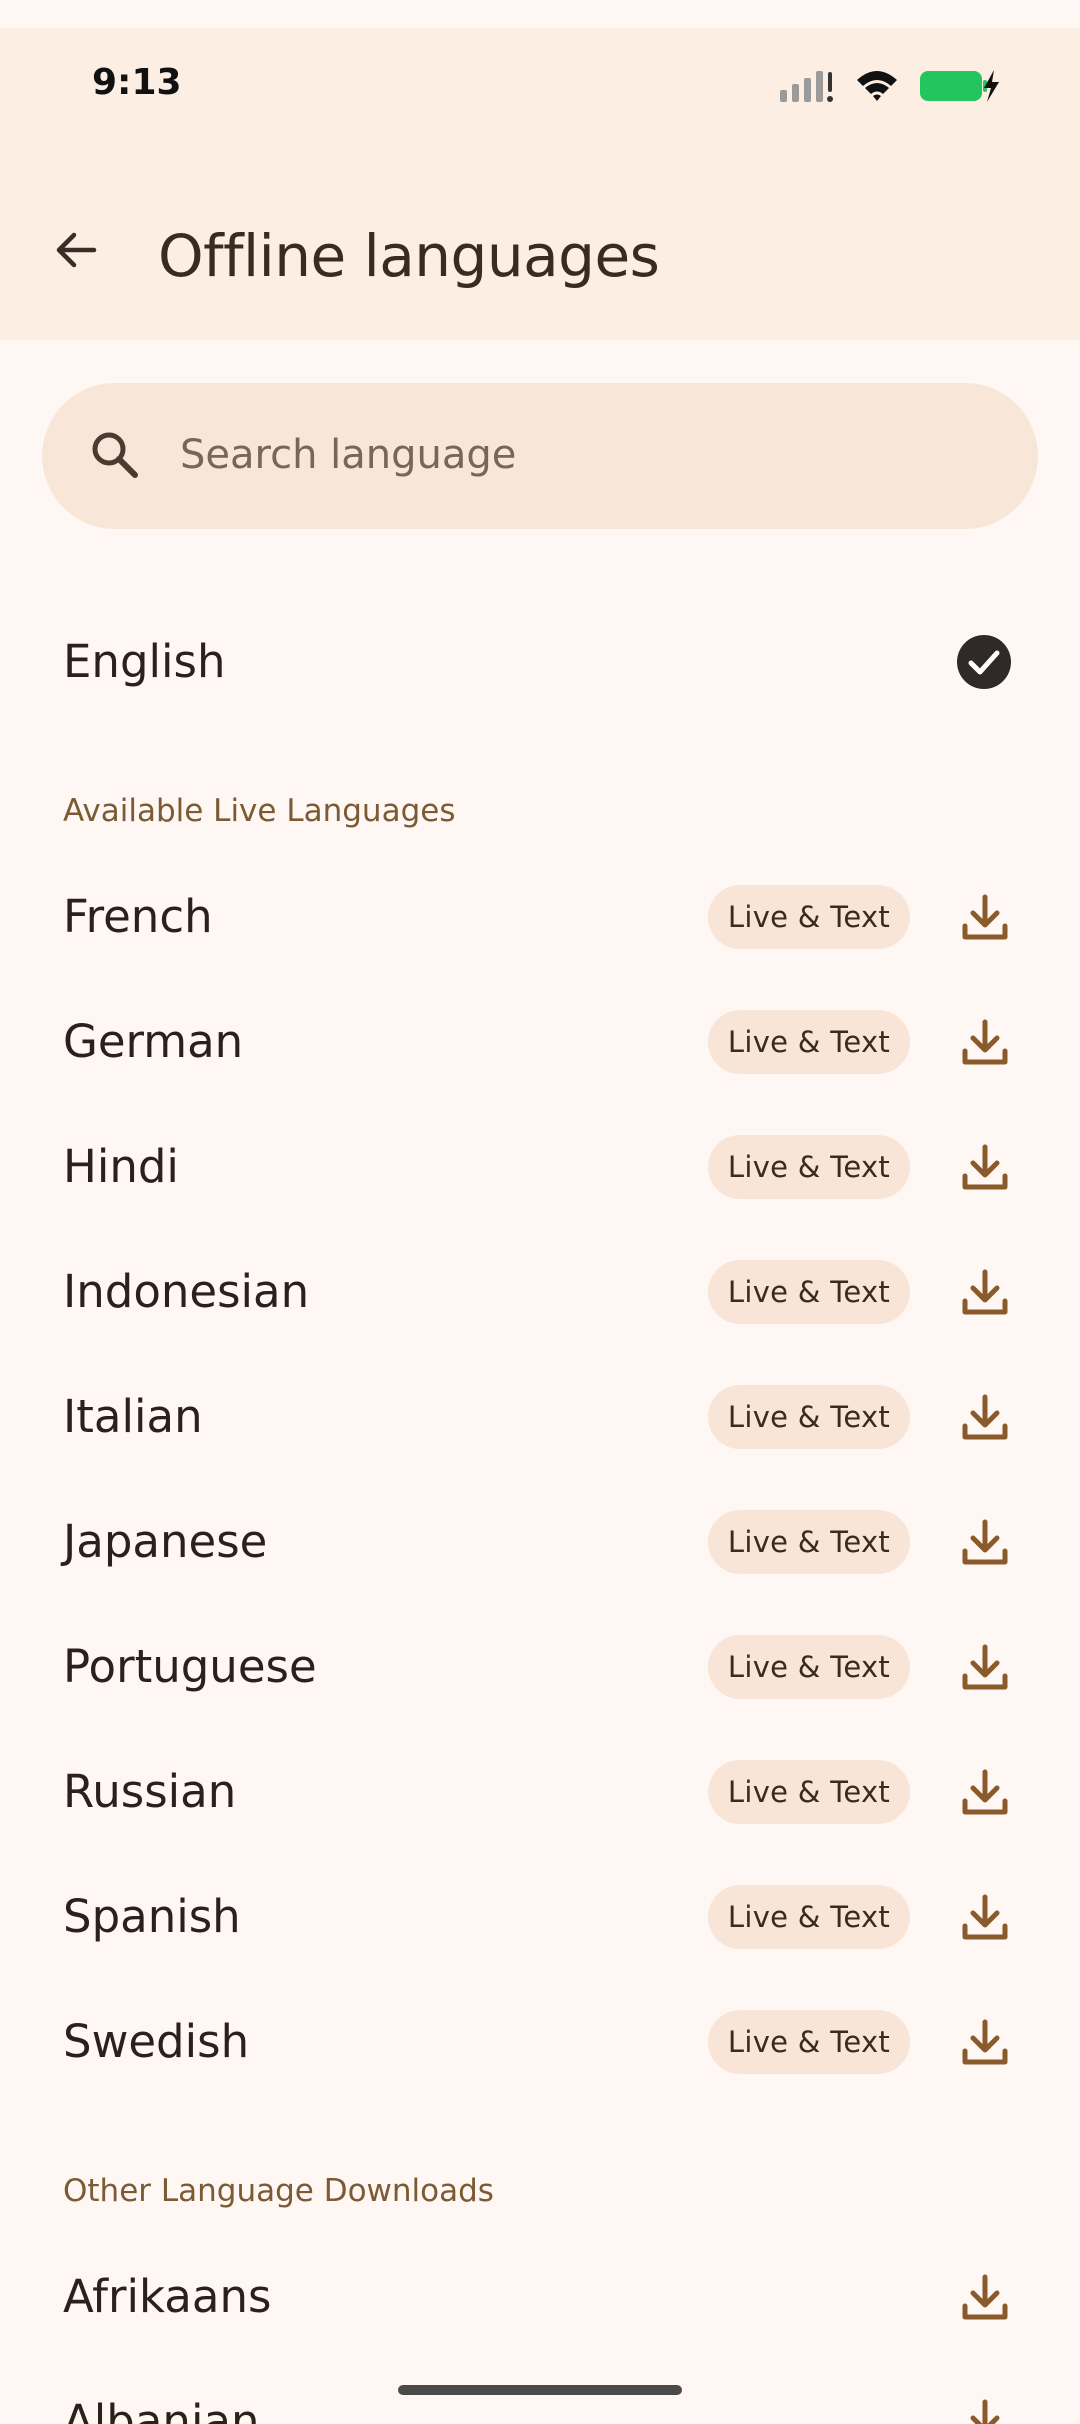 Image resolution: width=1080 pixels, height=2424 pixels. Describe the element at coordinates (540, 1918) in the screenshot. I see `list-item: Spanish Live & Text` at that location.